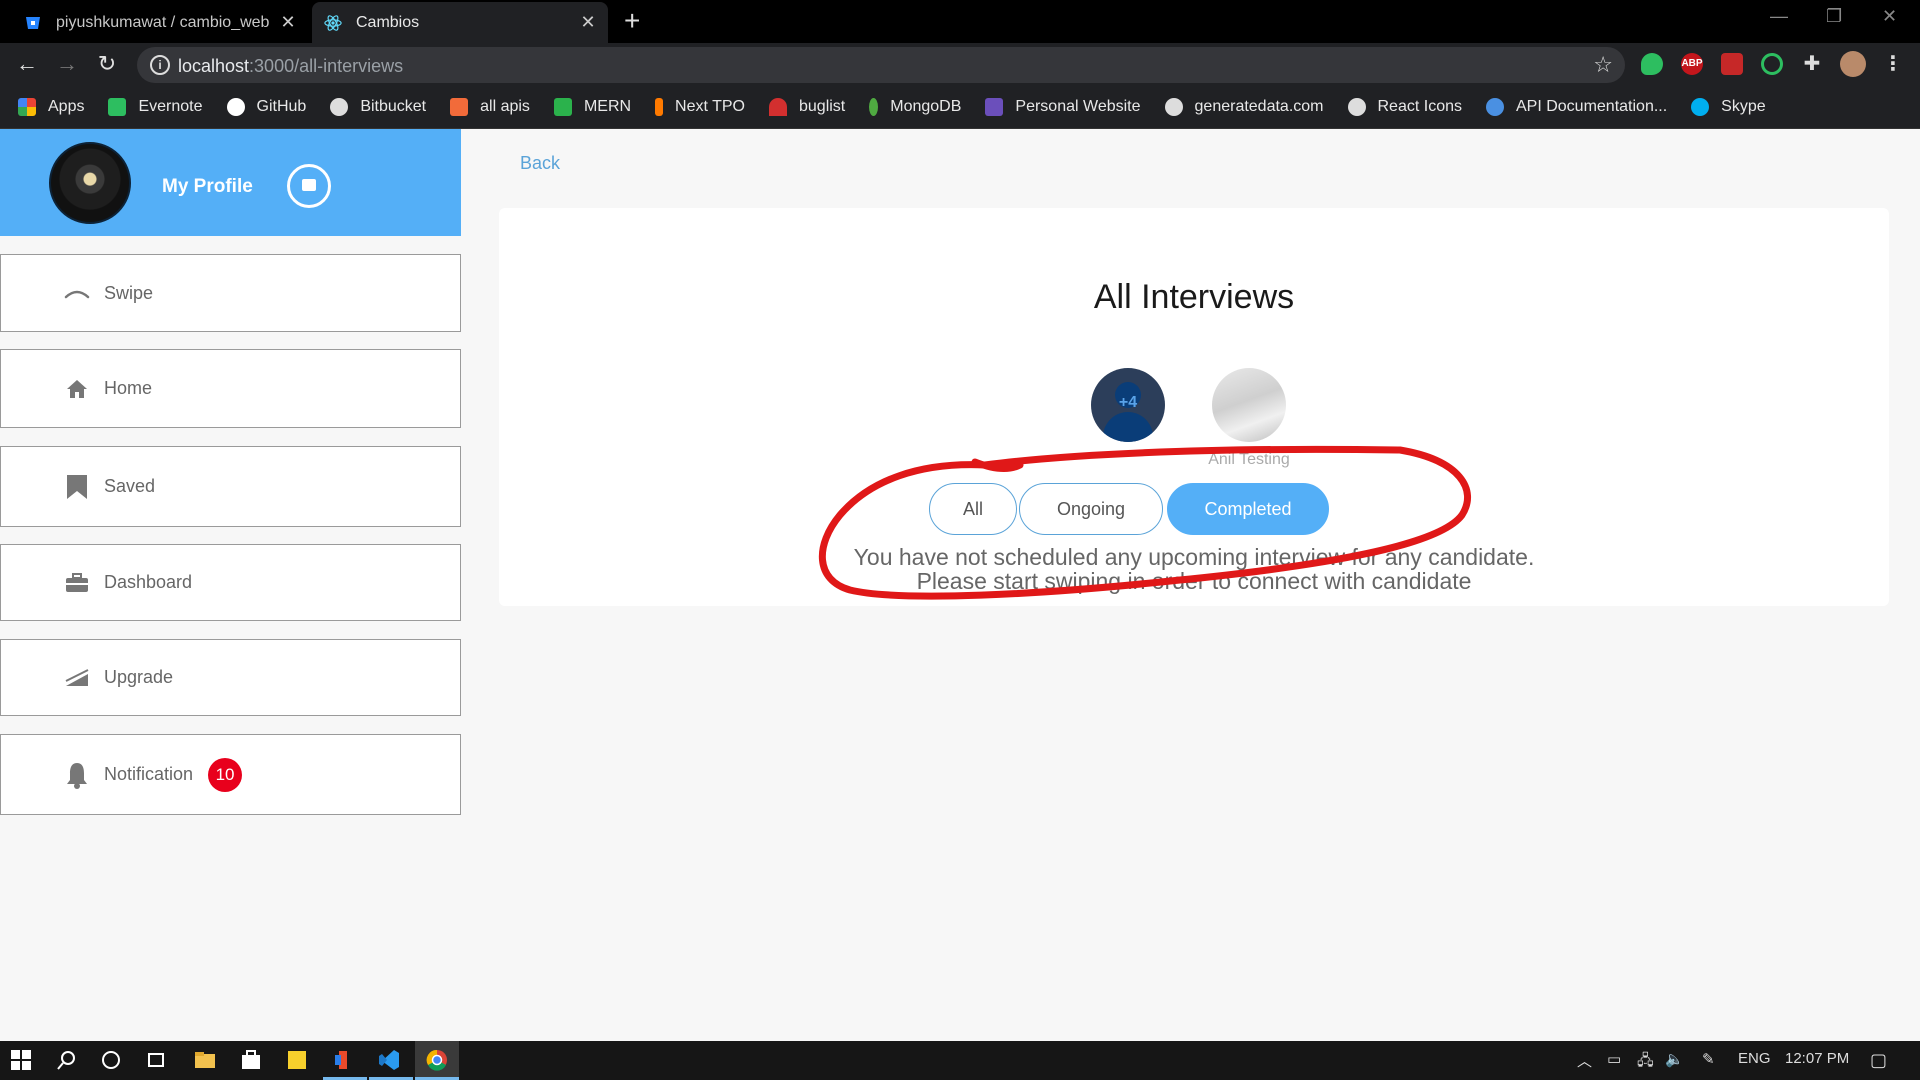 The width and height of the screenshot is (1920, 1080). Describe the element at coordinates (230, 388) in the screenshot. I see `sidebar-item-home: Home` at that location.